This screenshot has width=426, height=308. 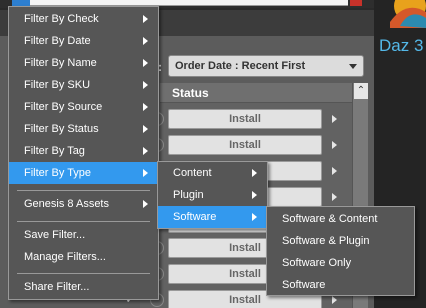 I want to click on menu-item-label: Software & Plugin, so click(x=326, y=241).